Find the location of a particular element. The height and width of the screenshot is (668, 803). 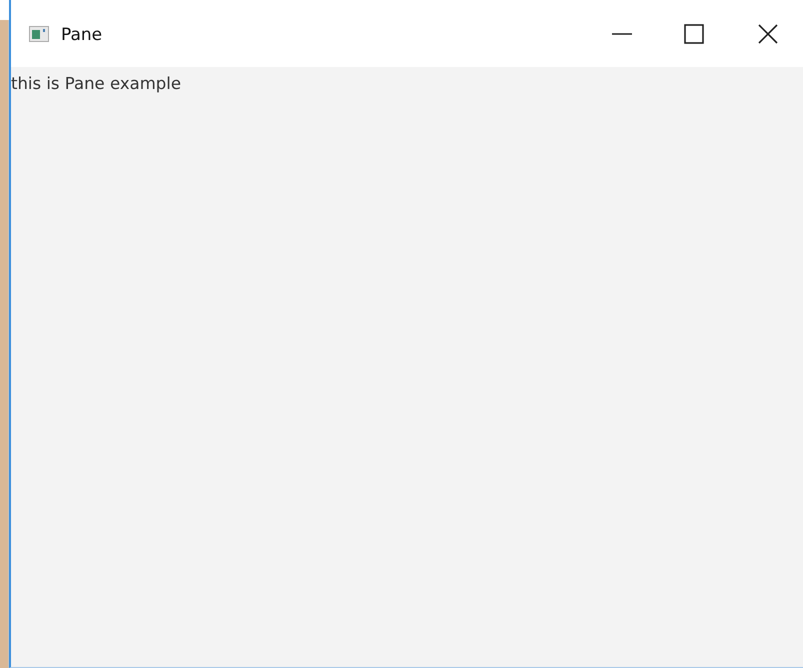

minimize-icon is located at coordinates (622, 34).